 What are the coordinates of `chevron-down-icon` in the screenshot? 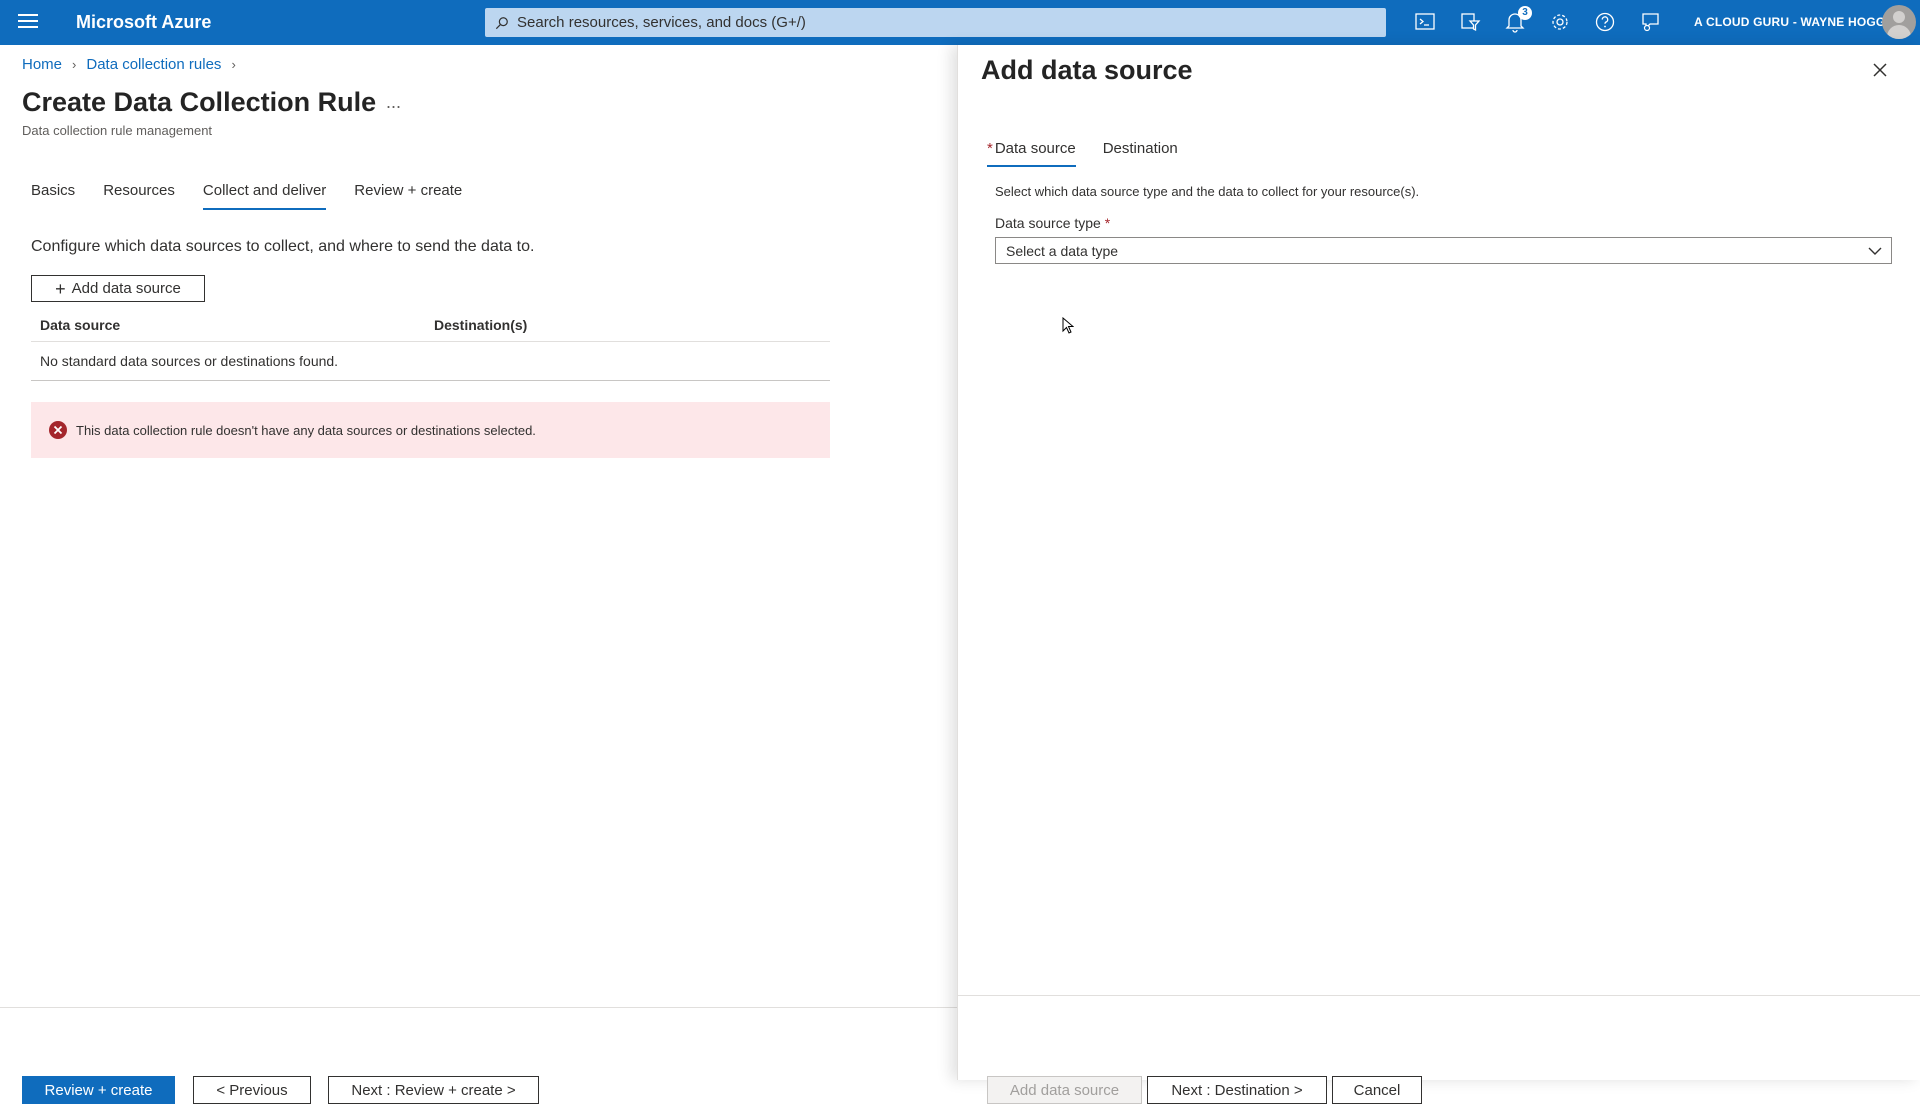 It's located at (1875, 251).